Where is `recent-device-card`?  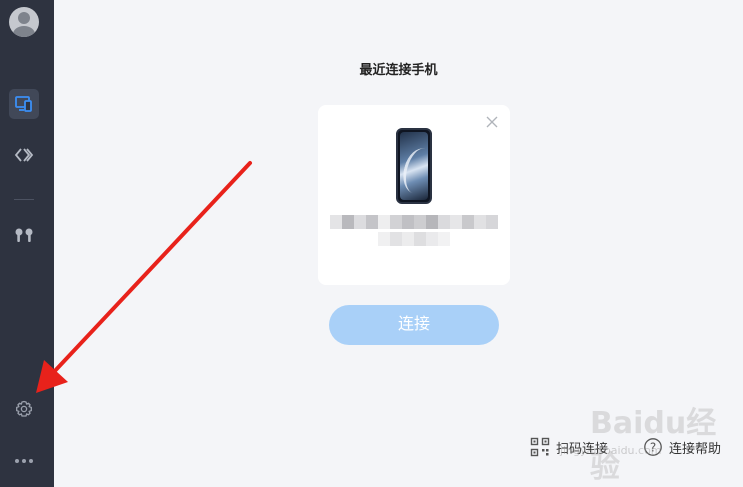
recent-device-card is located at coordinates (414, 195).